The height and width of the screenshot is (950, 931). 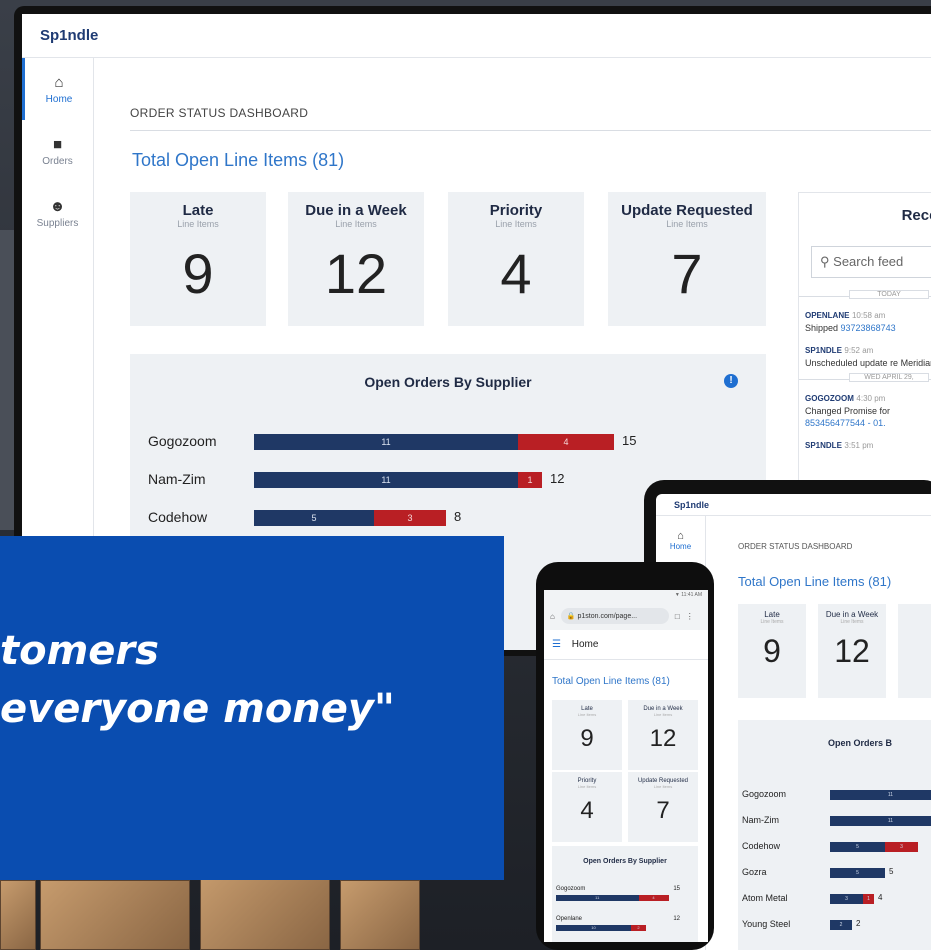 I want to click on phone-card-late: Late Line Items 9, so click(x=587, y=735).